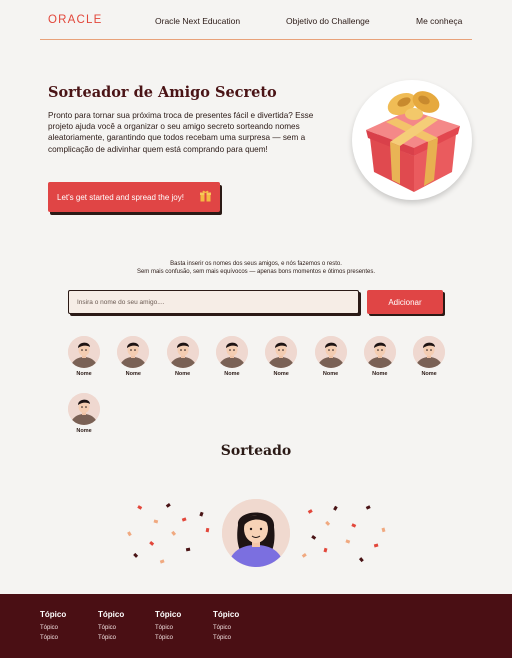 The width and height of the screenshot is (512, 658). Describe the element at coordinates (328, 21) in the screenshot. I see `nav-link-objetivo-challenge: Objetivo do Challenge` at that location.